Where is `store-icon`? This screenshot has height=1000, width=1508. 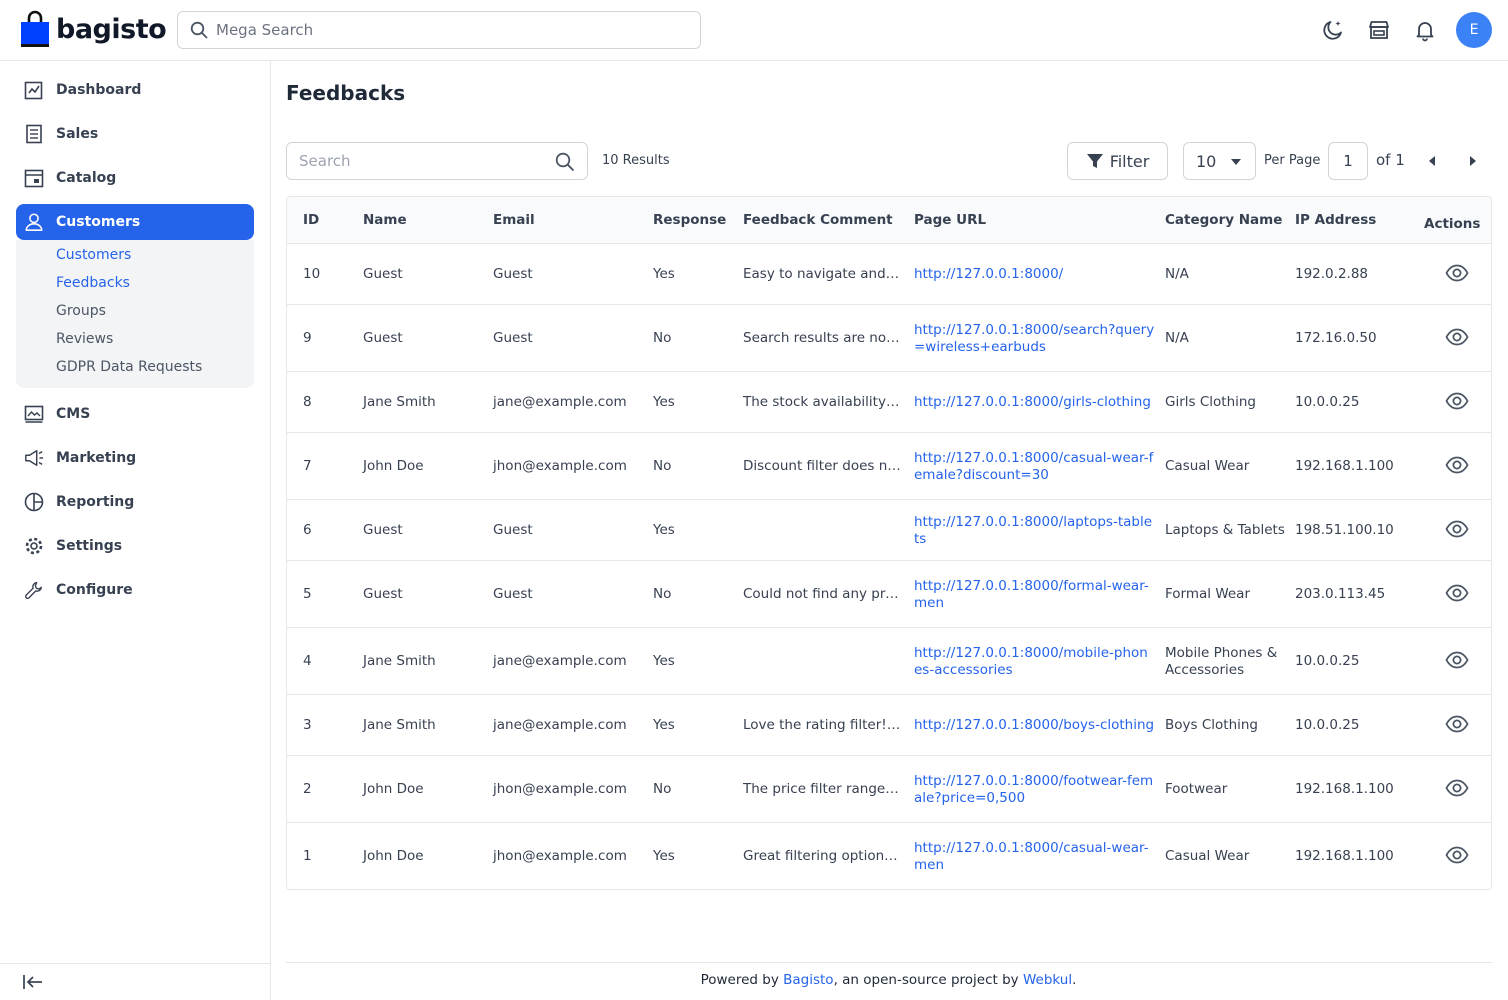 store-icon is located at coordinates (1379, 30).